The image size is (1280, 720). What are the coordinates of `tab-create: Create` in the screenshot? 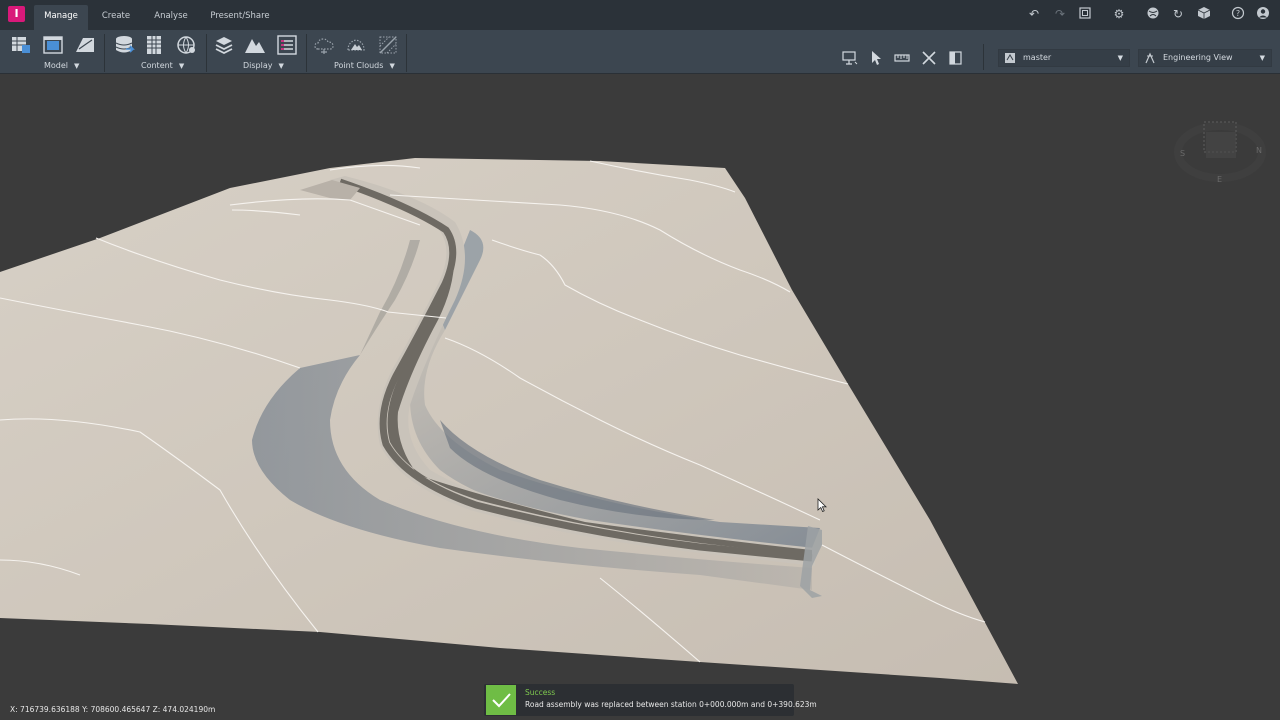 It's located at (116, 17).